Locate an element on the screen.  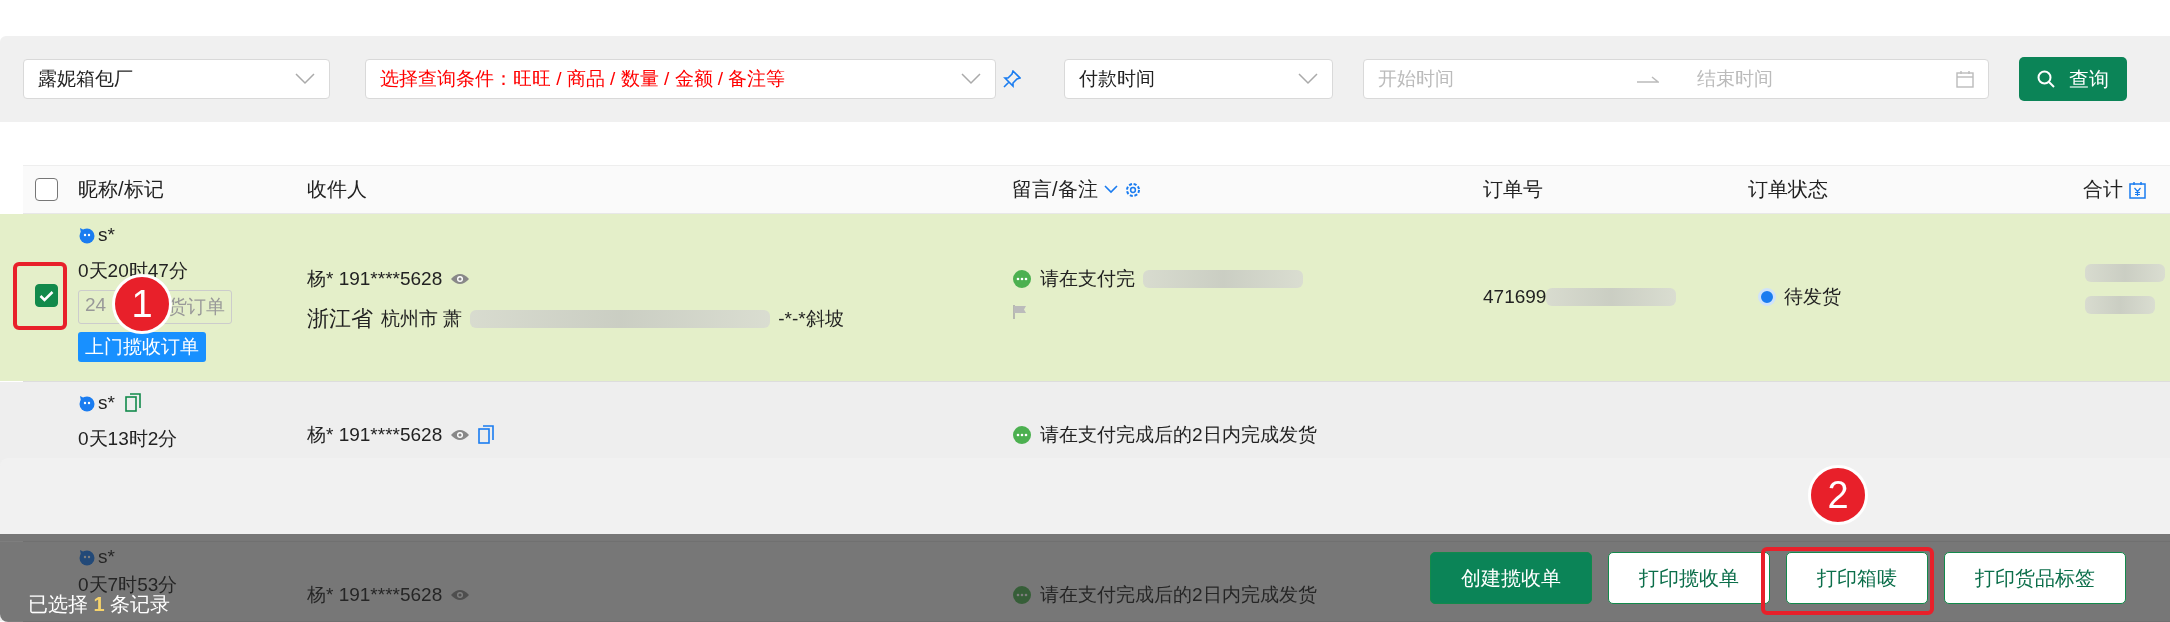
check-icon is located at coordinates (46, 295).